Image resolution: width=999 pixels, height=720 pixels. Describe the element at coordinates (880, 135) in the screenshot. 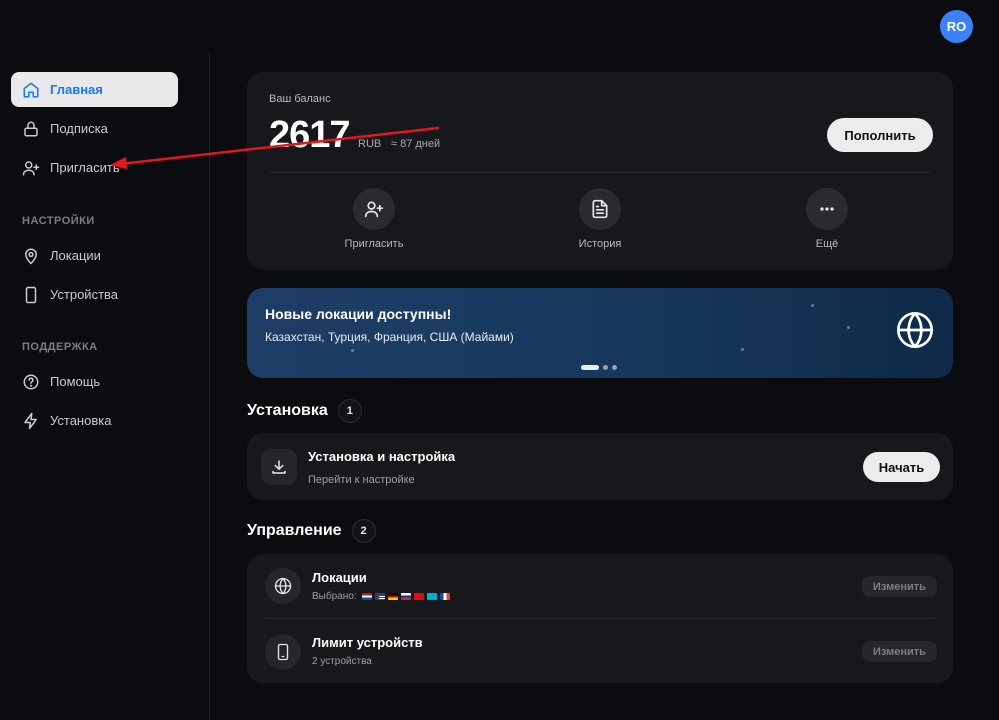

I see `topup-button: Пополнить` at that location.